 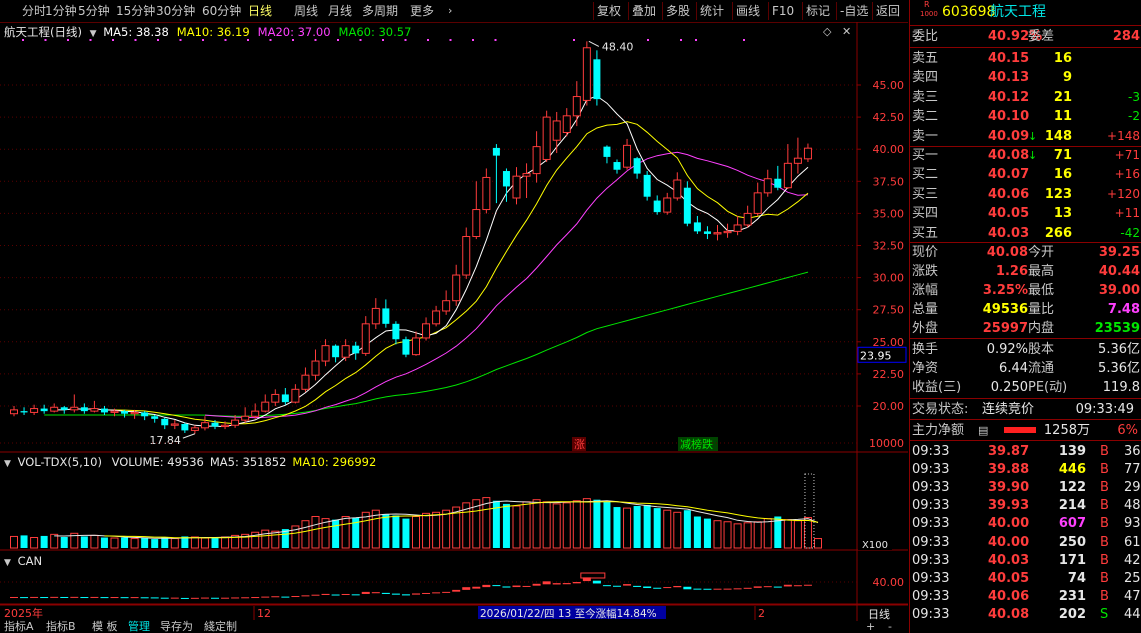 I want to click on order-row: 买四 40.05 13 +11, so click(x=1025, y=213).